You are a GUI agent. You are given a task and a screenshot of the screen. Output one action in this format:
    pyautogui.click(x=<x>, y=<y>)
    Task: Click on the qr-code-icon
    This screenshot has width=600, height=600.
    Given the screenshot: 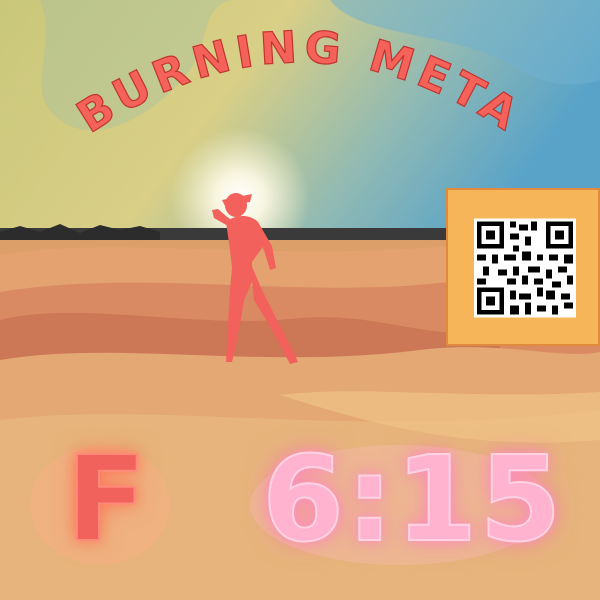 What is the action you would take?
    pyautogui.click(x=525, y=268)
    